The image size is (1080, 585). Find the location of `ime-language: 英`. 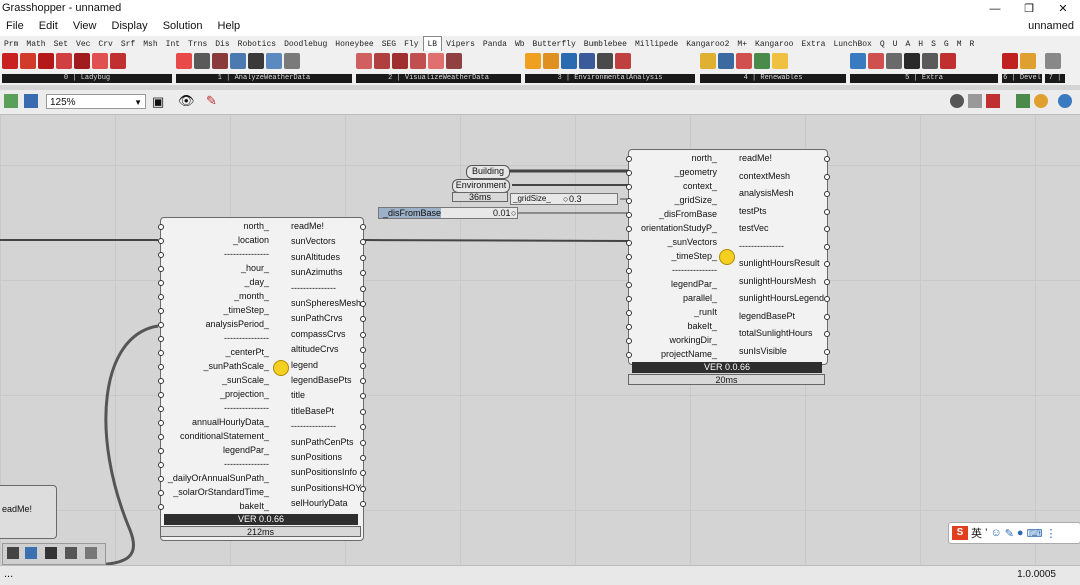

ime-language: 英 is located at coordinates (976, 533).